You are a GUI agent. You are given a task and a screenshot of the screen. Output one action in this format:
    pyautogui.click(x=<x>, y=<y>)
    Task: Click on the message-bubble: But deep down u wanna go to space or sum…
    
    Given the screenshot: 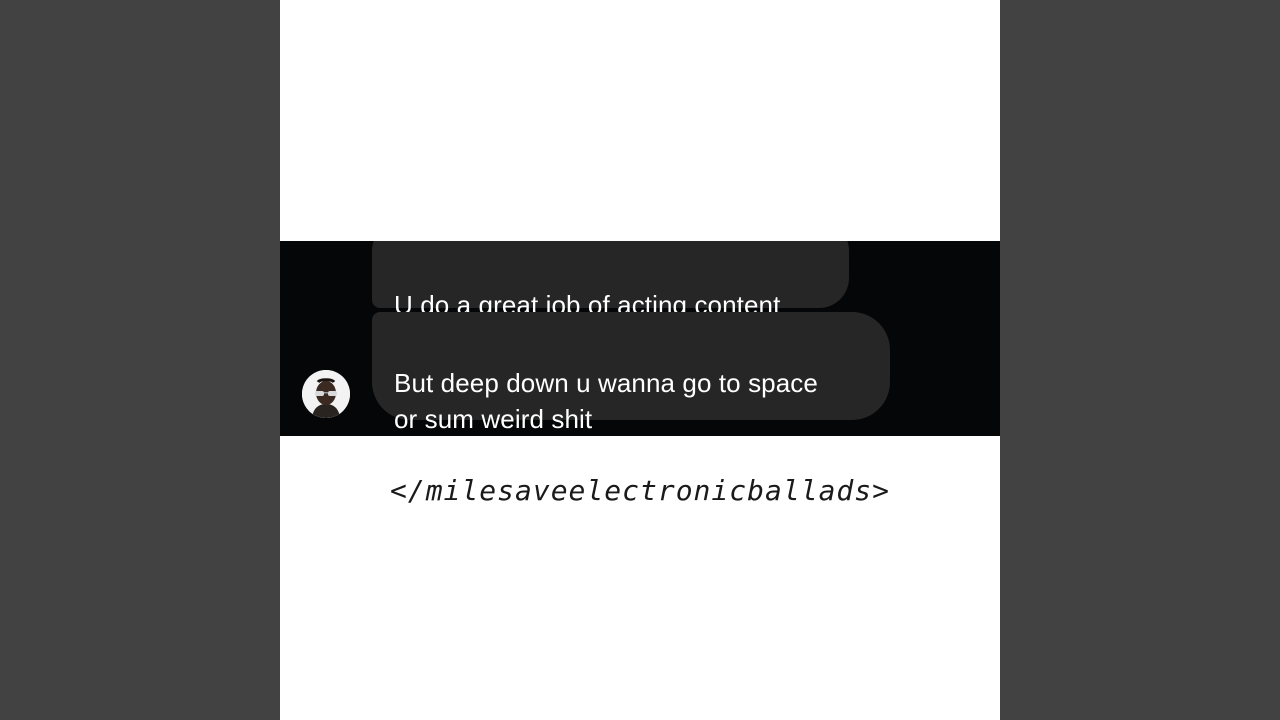 What is the action you would take?
    pyautogui.click(x=631, y=373)
    